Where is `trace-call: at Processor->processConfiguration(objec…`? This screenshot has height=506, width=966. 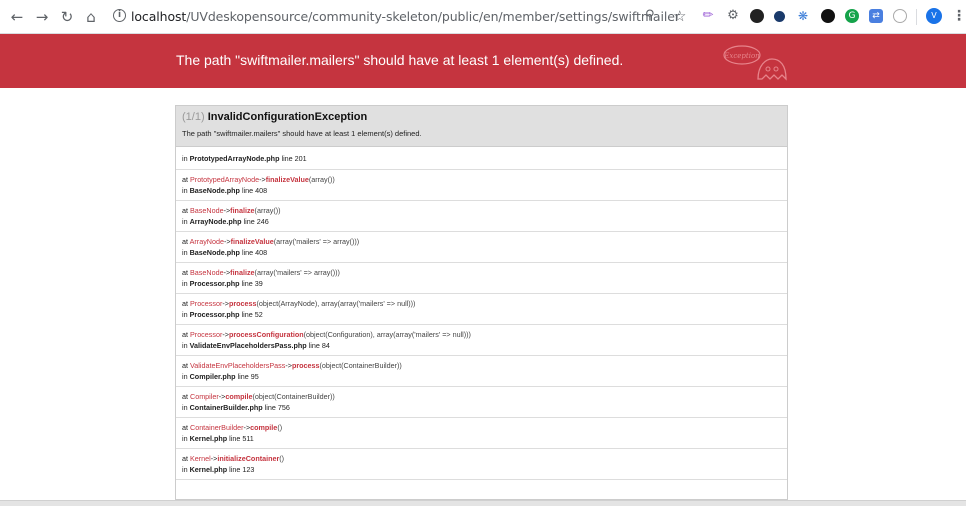
trace-call: at Processor->processConfiguration(objec… is located at coordinates (481, 334).